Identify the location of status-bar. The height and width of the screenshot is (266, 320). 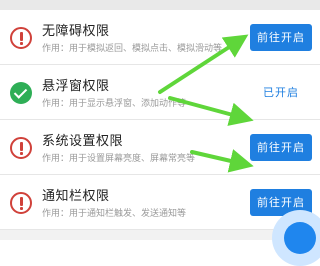
(160, 5).